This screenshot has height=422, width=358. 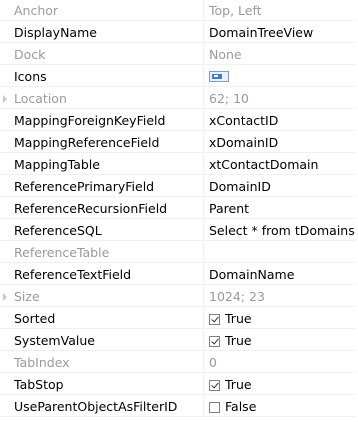 I want to click on property-row-tab-index: TabIndex 0, so click(x=178, y=363).